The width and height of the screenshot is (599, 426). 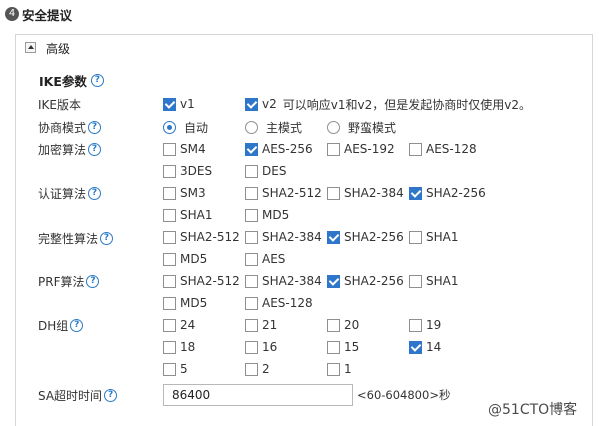 I want to click on dh-option-label: 18, so click(x=188, y=347).